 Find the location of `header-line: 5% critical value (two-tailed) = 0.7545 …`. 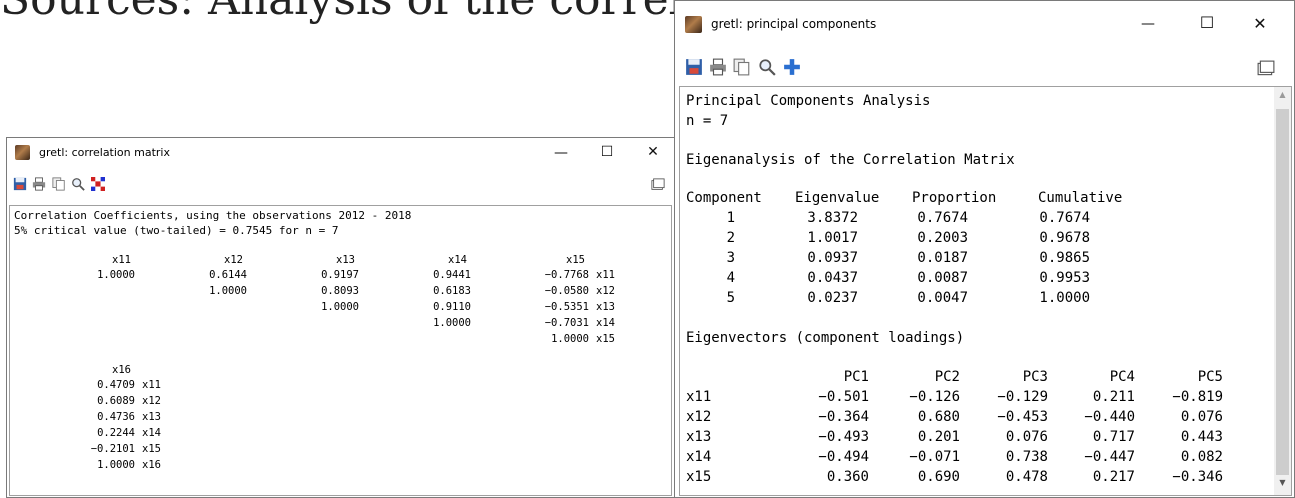

header-line: 5% critical value (two-tailed) = 0.7545 … is located at coordinates (176, 230).